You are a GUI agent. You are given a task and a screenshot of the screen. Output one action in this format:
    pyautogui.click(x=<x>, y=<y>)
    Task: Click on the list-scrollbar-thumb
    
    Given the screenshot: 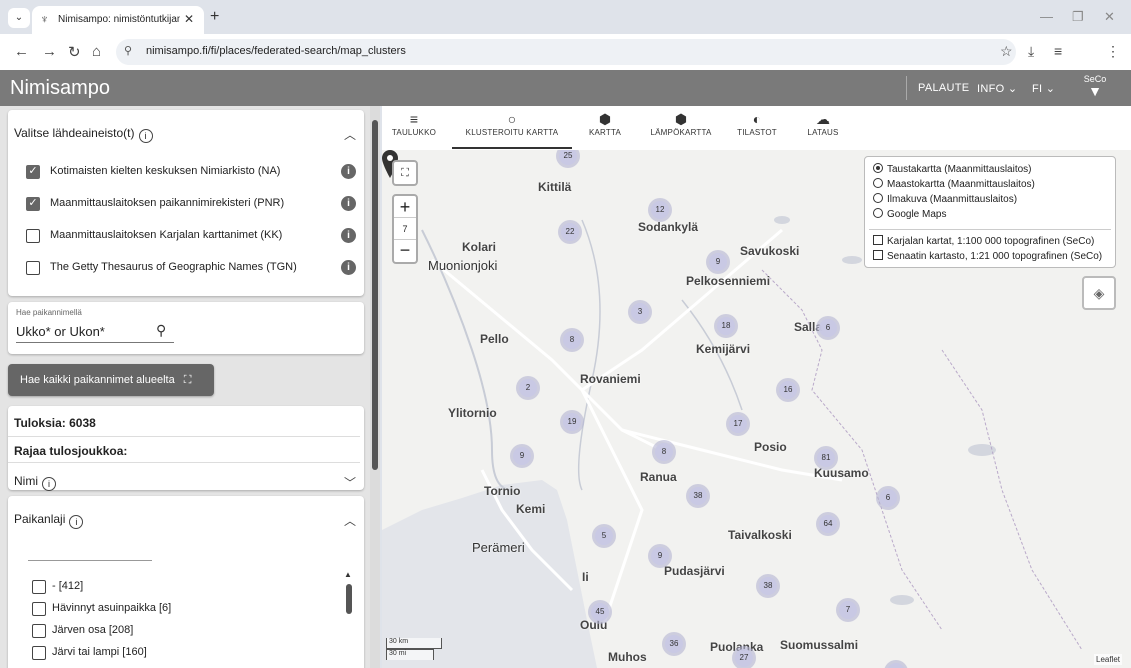 What is the action you would take?
    pyautogui.click(x=349, y=599)
    